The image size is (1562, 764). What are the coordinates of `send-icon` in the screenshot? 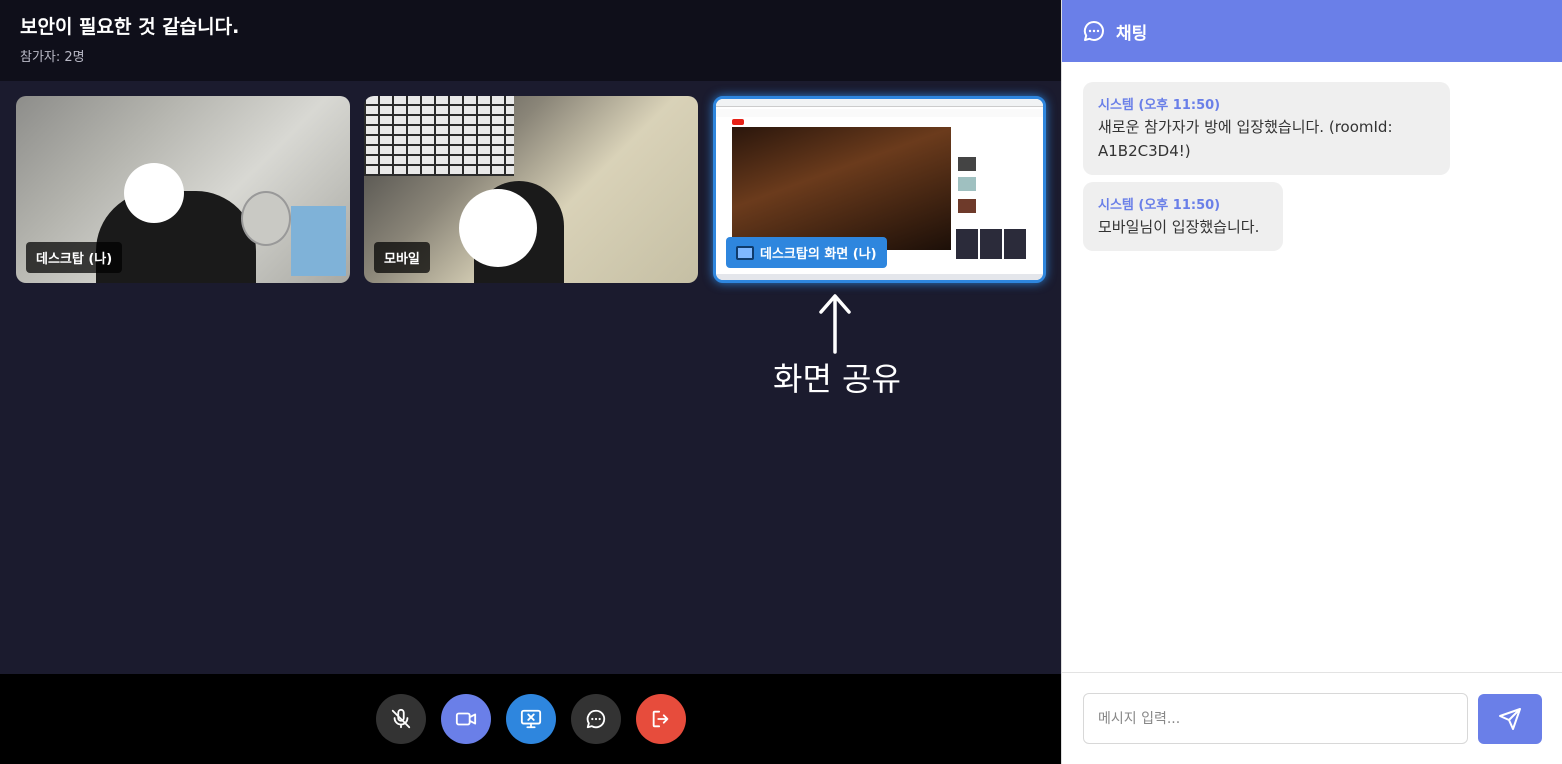 It's located at (1510, 719).